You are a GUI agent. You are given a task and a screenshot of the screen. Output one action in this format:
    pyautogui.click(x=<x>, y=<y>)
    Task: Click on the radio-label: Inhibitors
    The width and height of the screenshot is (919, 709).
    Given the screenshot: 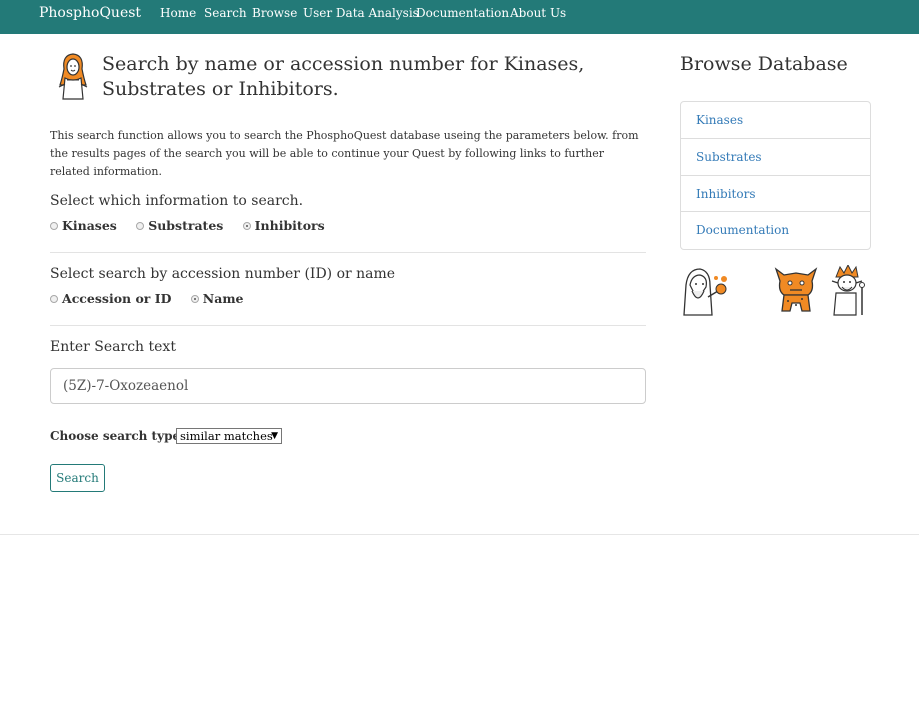 What is the action you would take?
    pyautogui.click(x=289, y=225)
    